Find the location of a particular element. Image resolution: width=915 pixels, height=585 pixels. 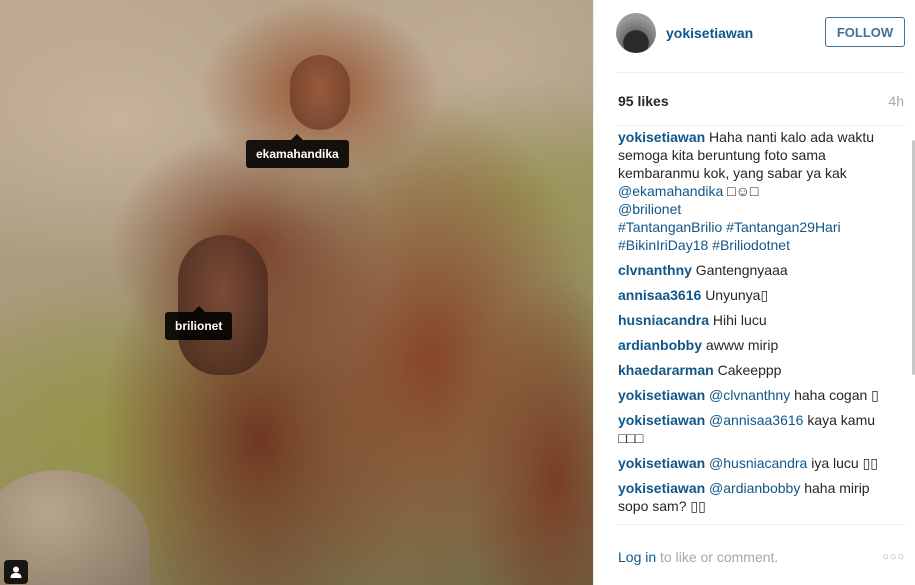

comment-item: yokisetiawan @clvnanthny haha cogan ▯ is located at coordinates (759, 395).